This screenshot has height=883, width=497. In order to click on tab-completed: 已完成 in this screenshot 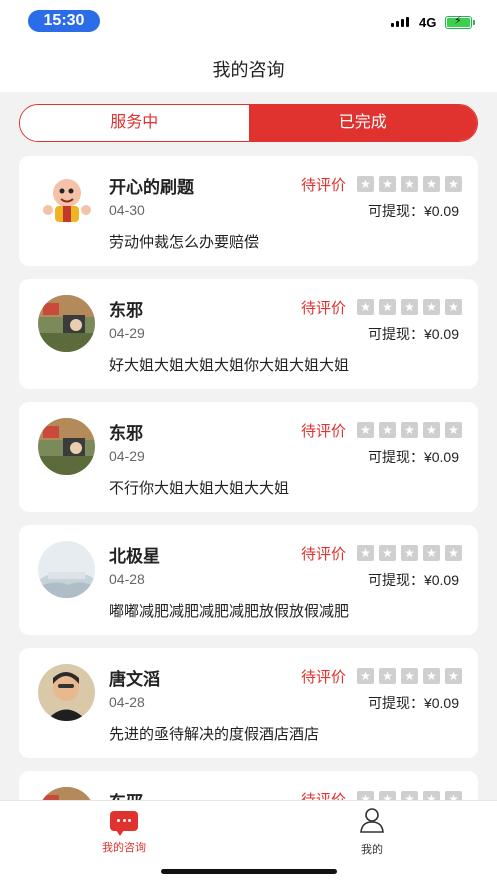, I will do `click(362, 123)`.